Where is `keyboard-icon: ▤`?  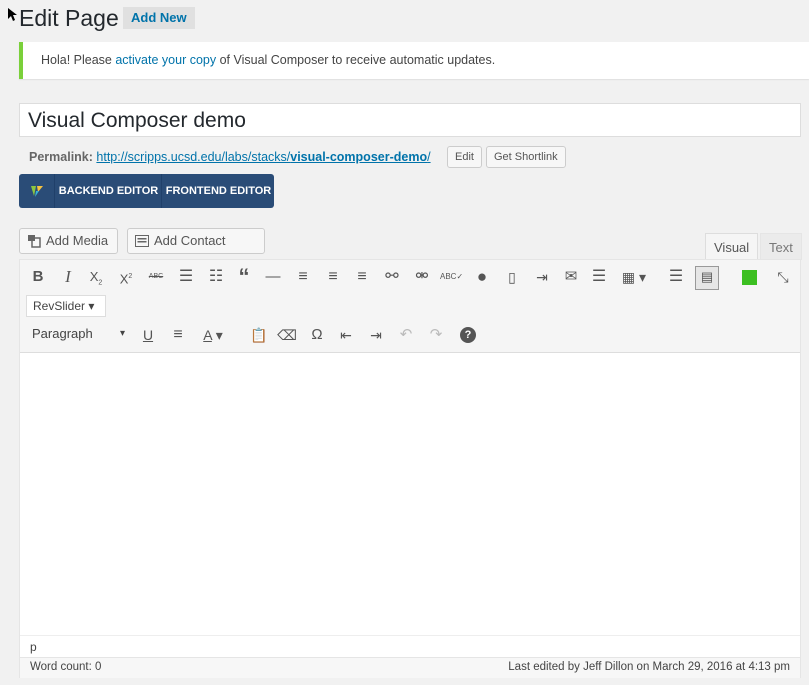 keyboard-icon: ▤ is located at coordinates (707, 278).